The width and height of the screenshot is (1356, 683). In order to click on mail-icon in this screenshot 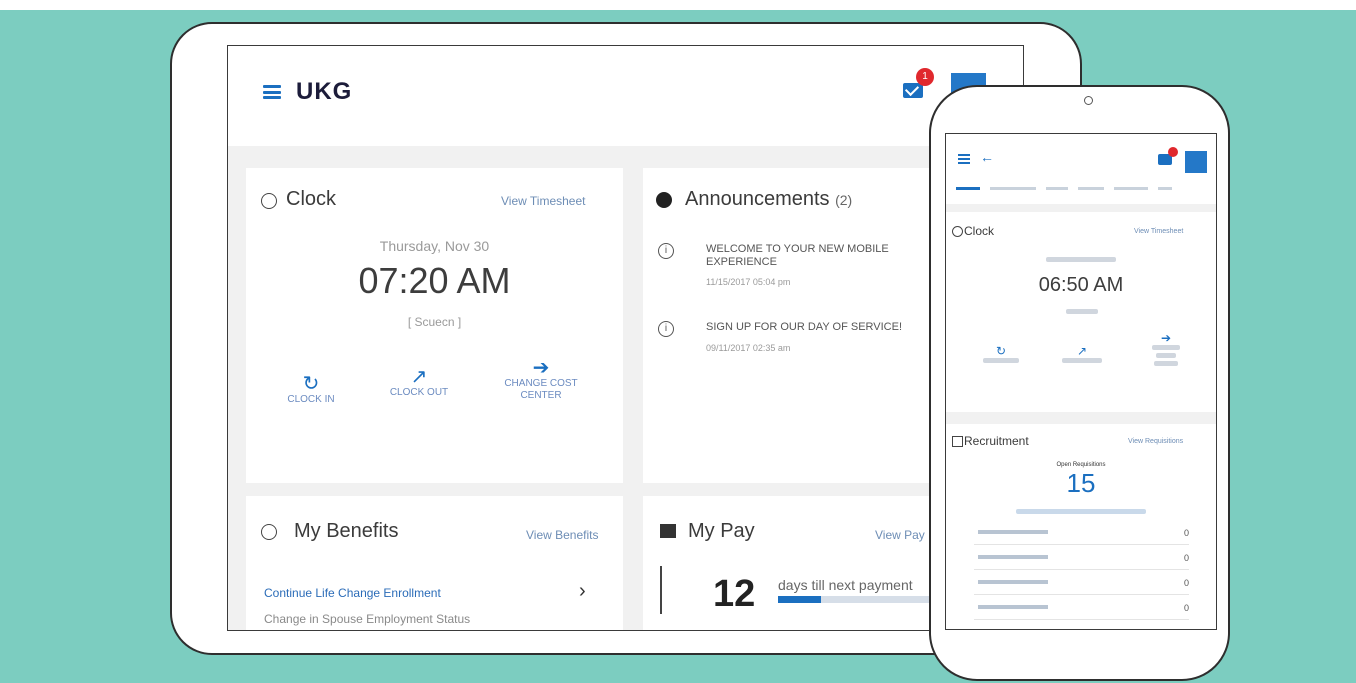, I will do `click(913, 90)`.